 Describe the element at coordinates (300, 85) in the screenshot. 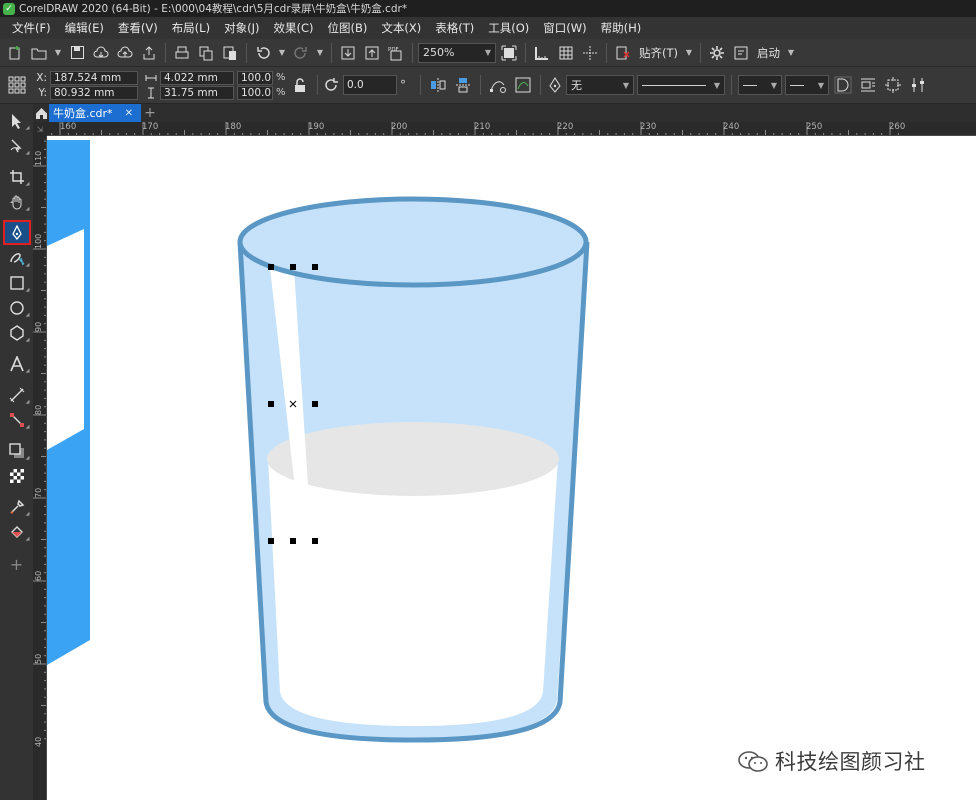

I see `lock-ratio-button` at that location.